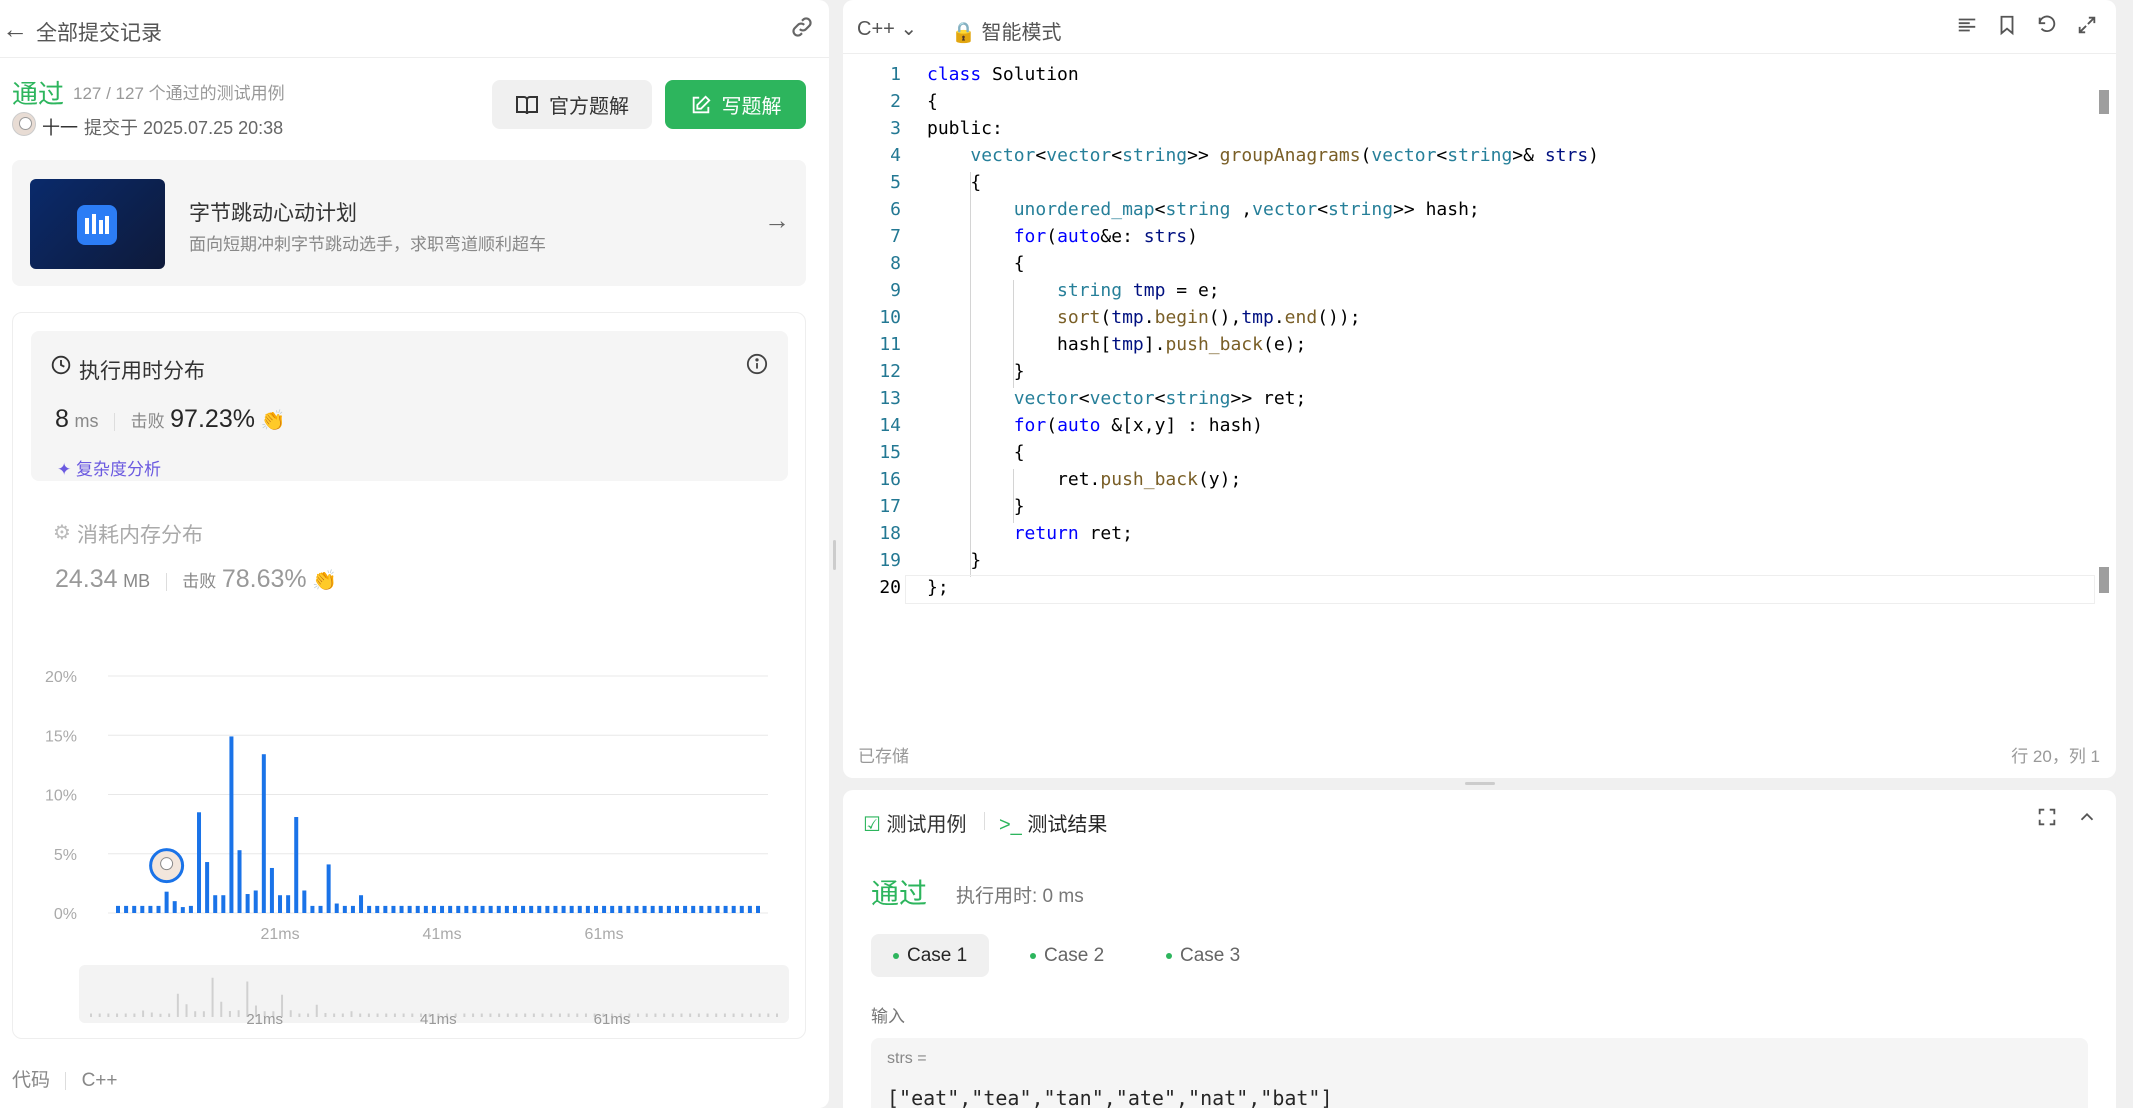 The width and height of the screenshot is (2133, 1108). Describe the element at coordinates (15, 29) in the screenshot. I see `back-arrow-icon: ←` at that location.